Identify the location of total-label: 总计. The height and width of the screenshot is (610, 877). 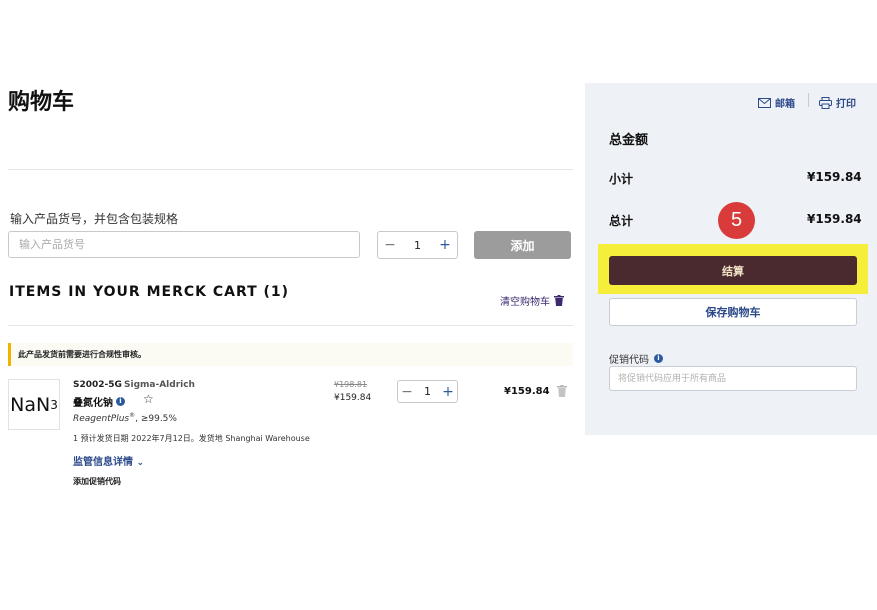
(621, 221).